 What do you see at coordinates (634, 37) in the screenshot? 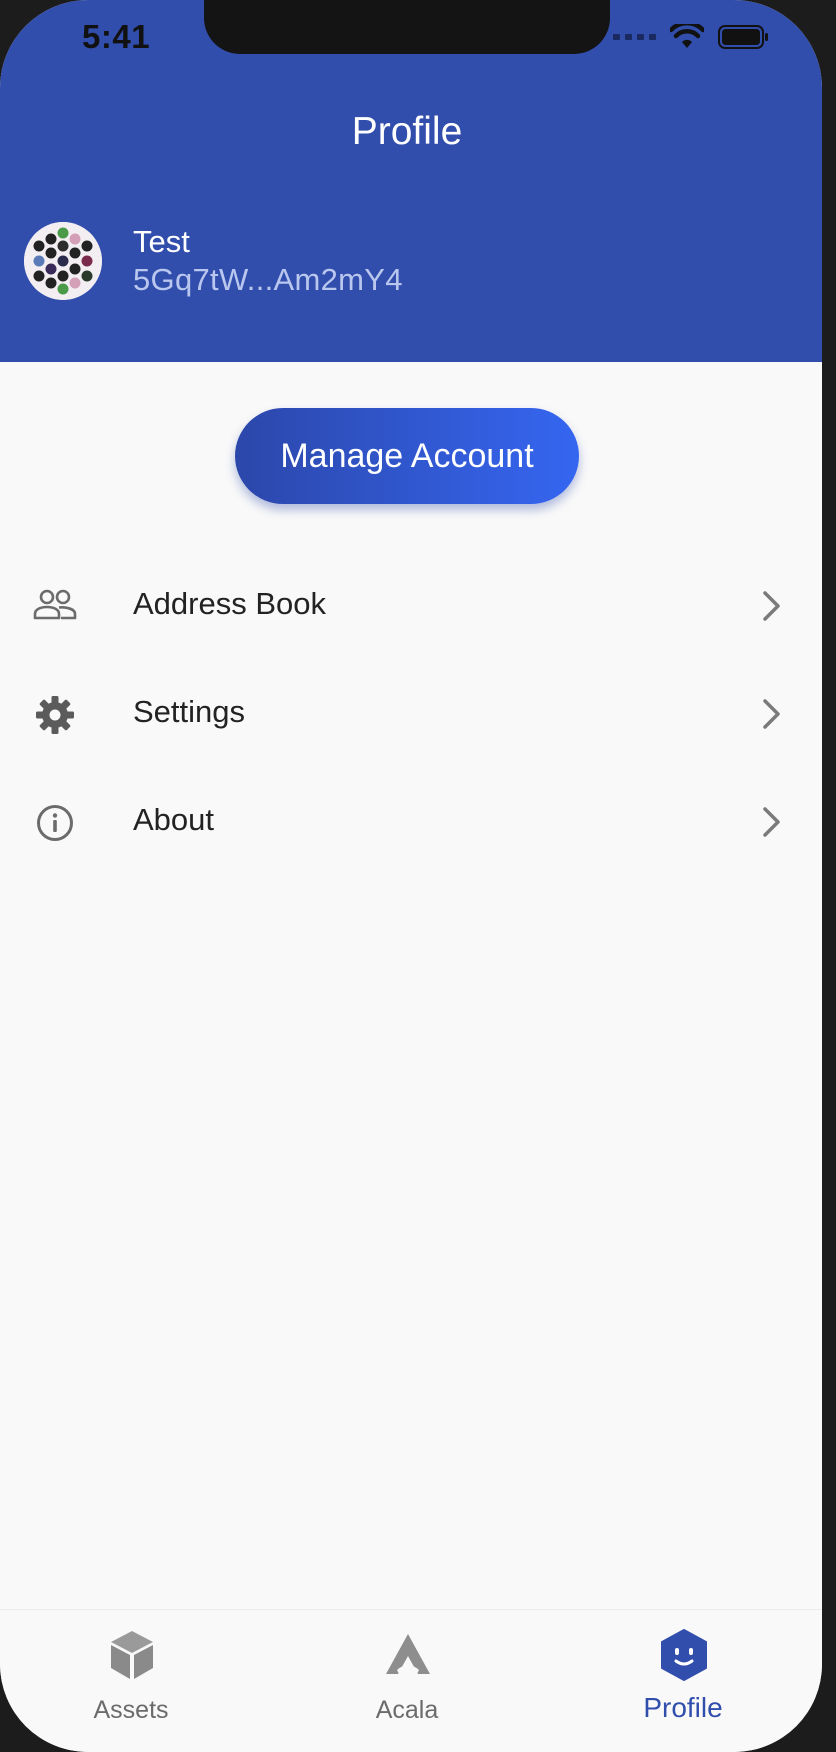
I see `signal-icon` at bounding box center [634, 37].